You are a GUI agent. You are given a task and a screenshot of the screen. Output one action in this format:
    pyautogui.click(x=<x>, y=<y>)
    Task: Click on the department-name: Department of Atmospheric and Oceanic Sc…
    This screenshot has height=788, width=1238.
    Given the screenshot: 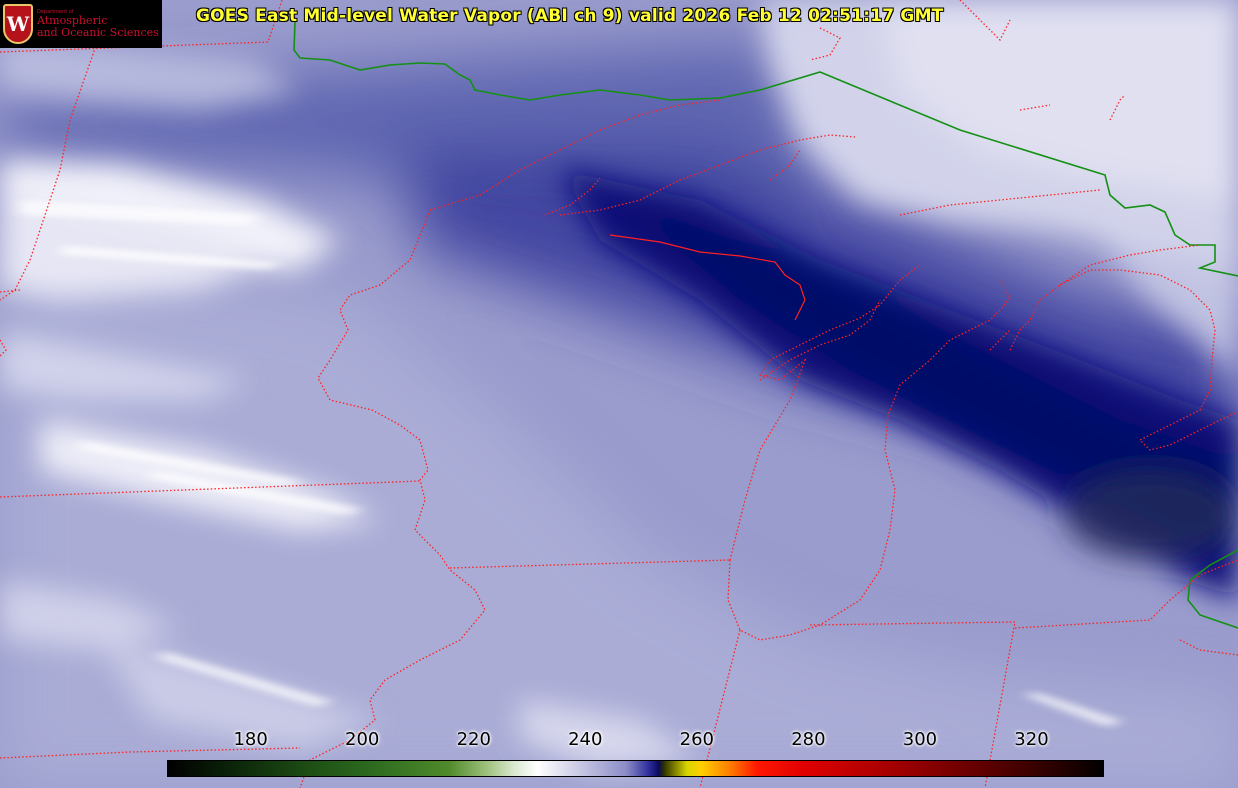 What is the action you would take?
    pyautogui.click(x=98, y=24)
    